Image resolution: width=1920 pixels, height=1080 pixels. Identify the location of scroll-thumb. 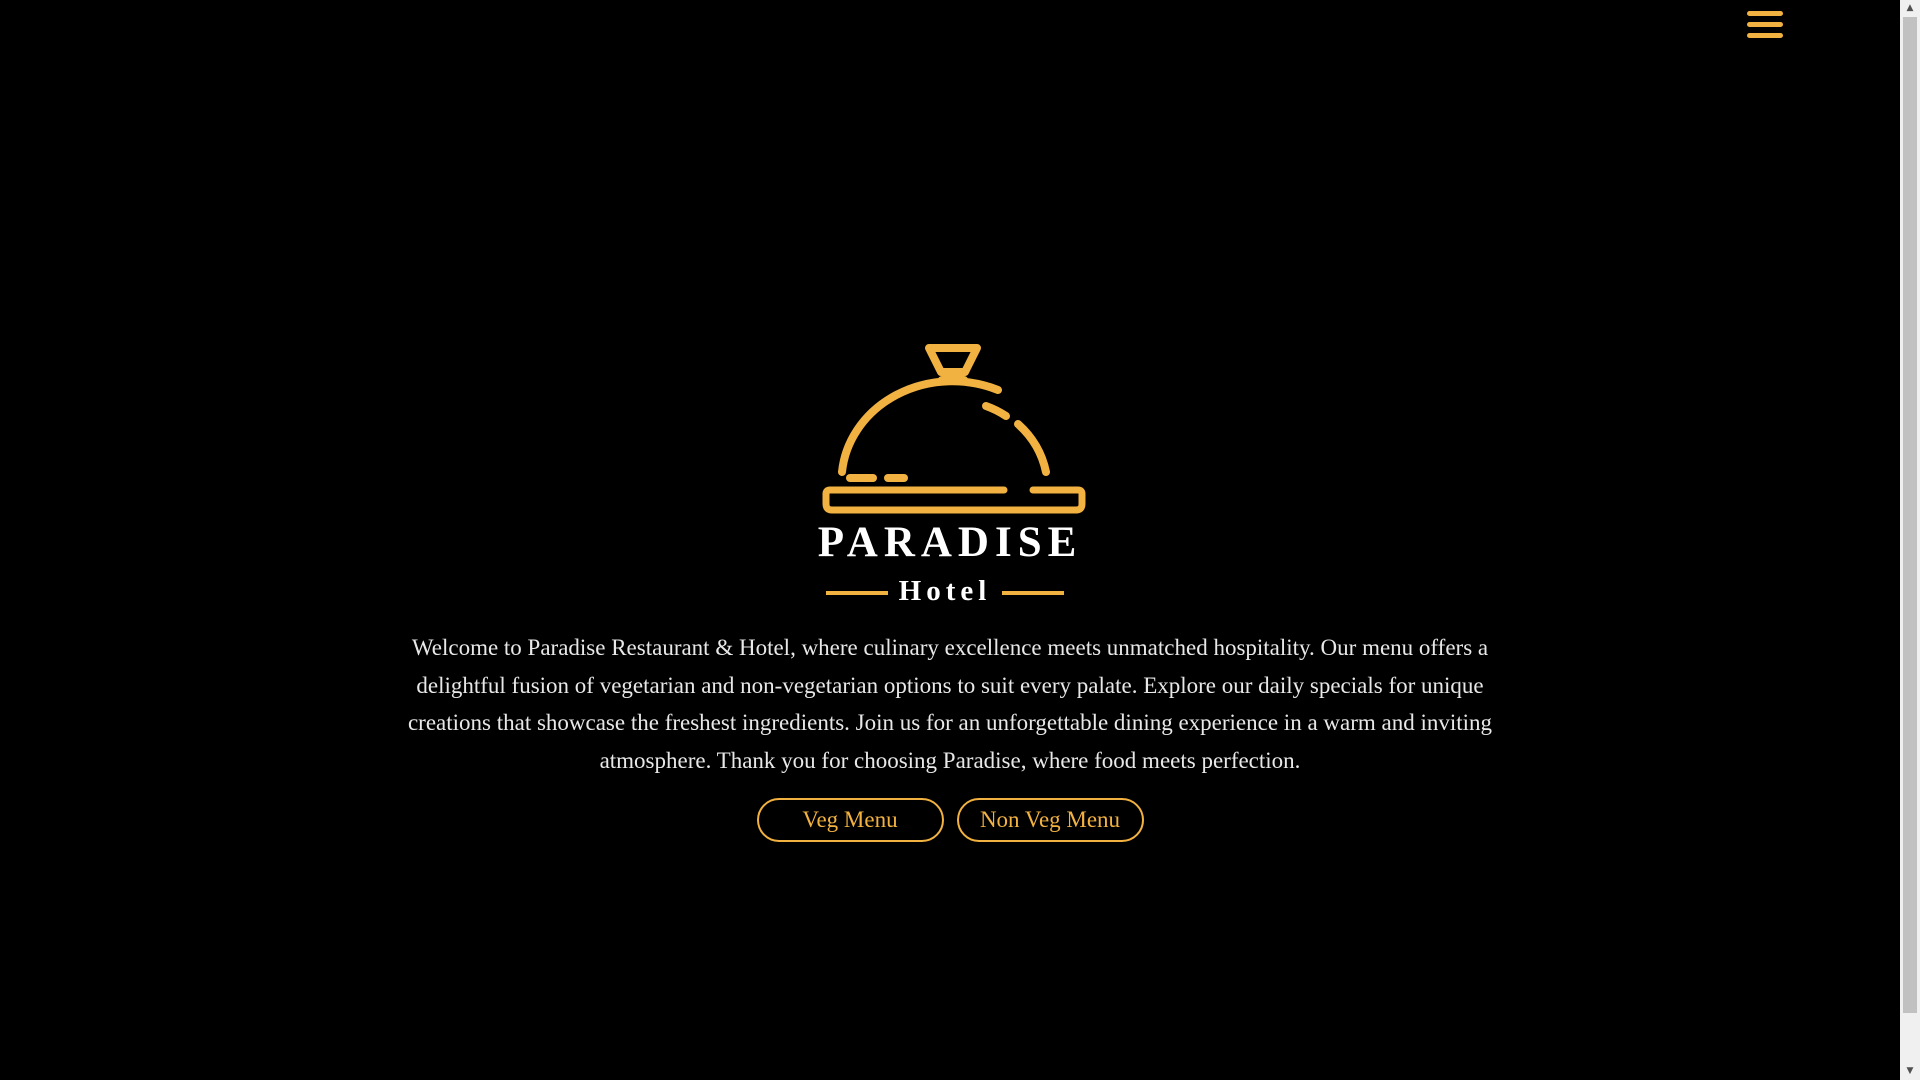
(1910, 515).